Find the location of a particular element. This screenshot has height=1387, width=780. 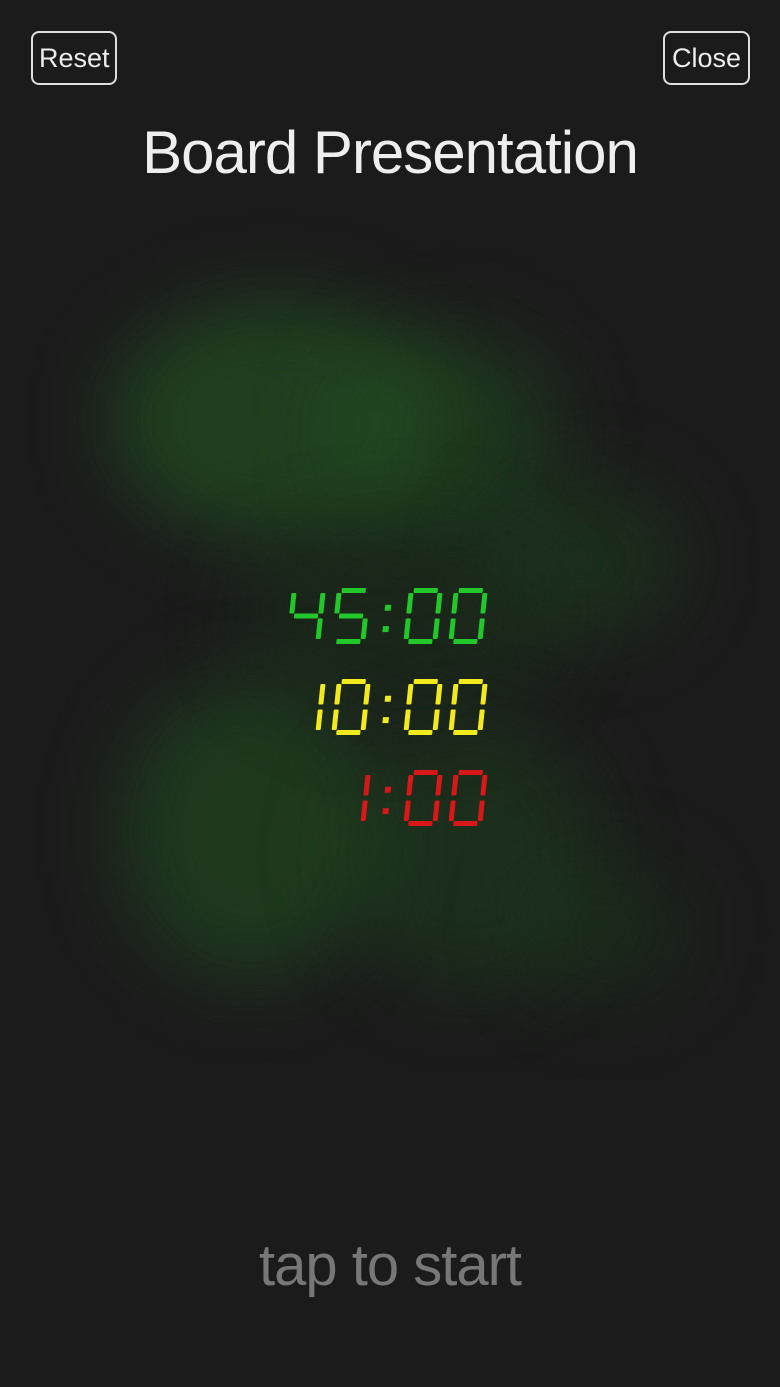

tap-to-start-hint: tap to start is located at coordinates (390, 1265).